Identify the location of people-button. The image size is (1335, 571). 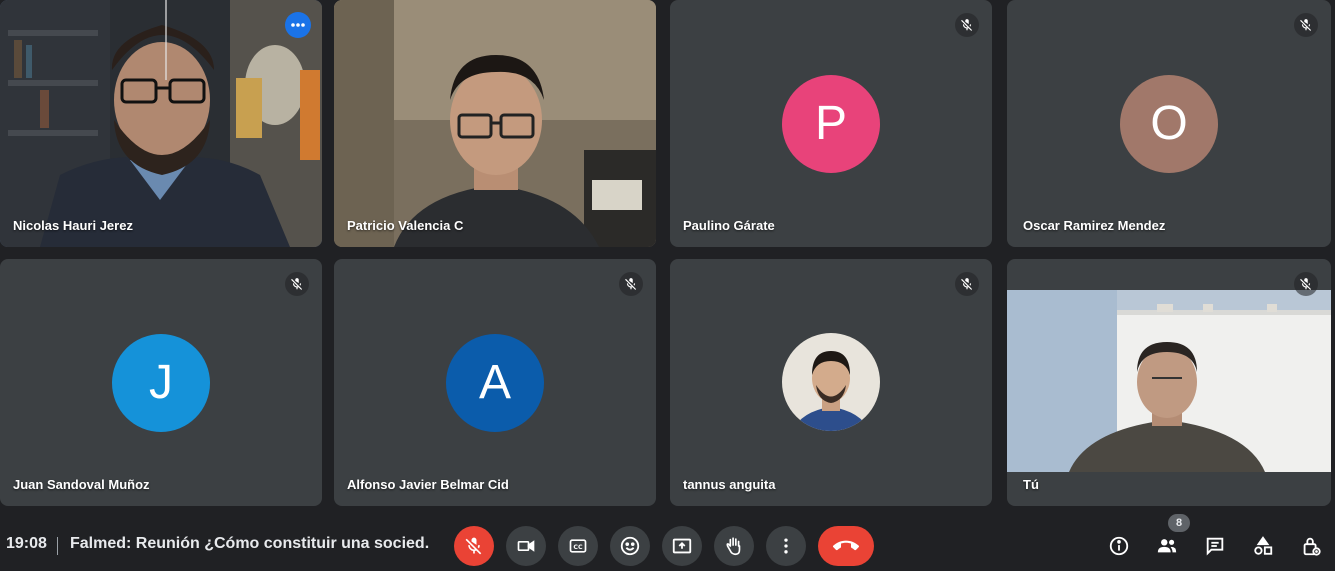
(1167, 546).